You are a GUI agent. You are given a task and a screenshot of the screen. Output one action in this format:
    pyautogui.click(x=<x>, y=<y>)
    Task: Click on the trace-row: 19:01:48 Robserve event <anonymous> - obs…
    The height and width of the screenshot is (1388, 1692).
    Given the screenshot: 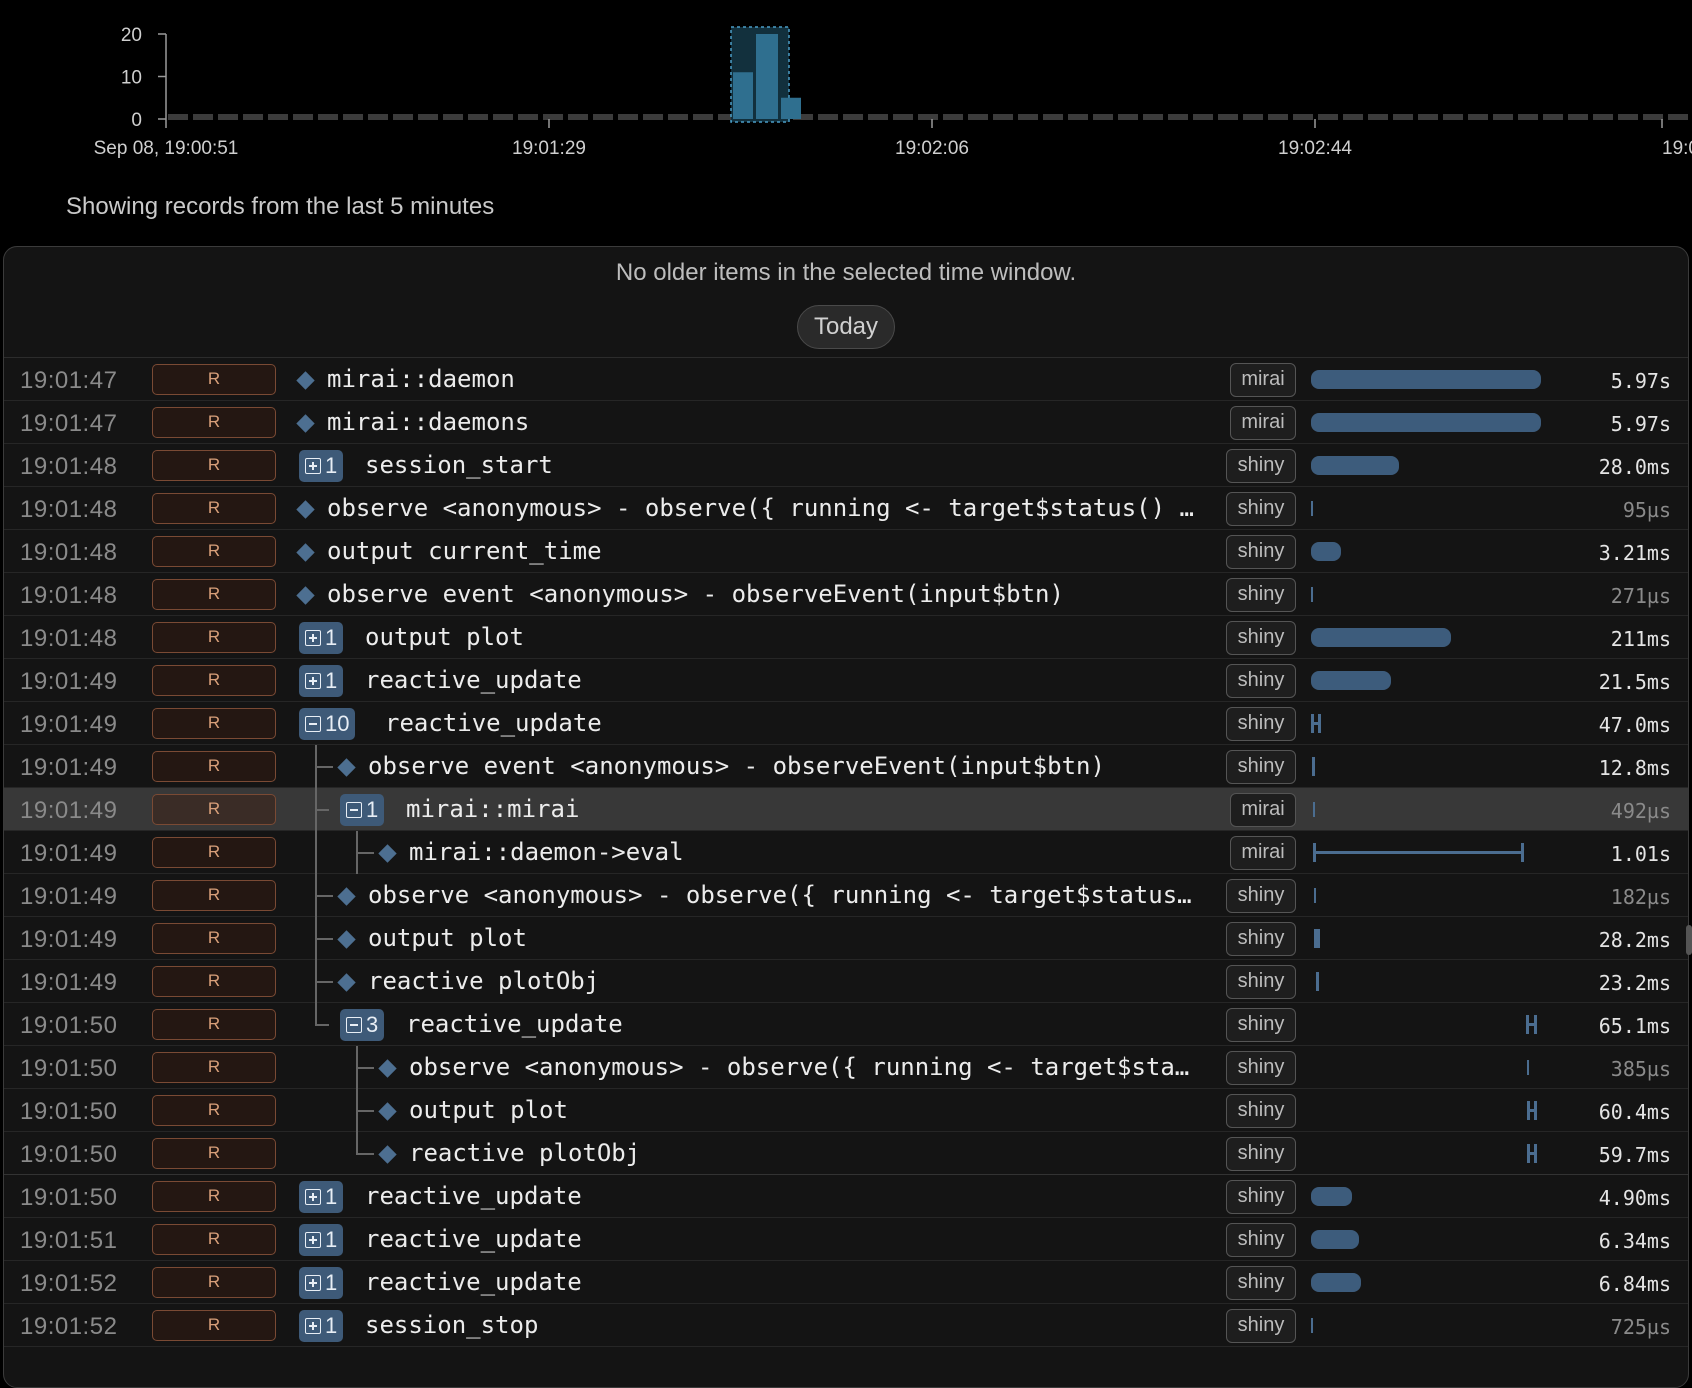 What is the action you would take?
    pyautogui.click(x=846, y=594)
    